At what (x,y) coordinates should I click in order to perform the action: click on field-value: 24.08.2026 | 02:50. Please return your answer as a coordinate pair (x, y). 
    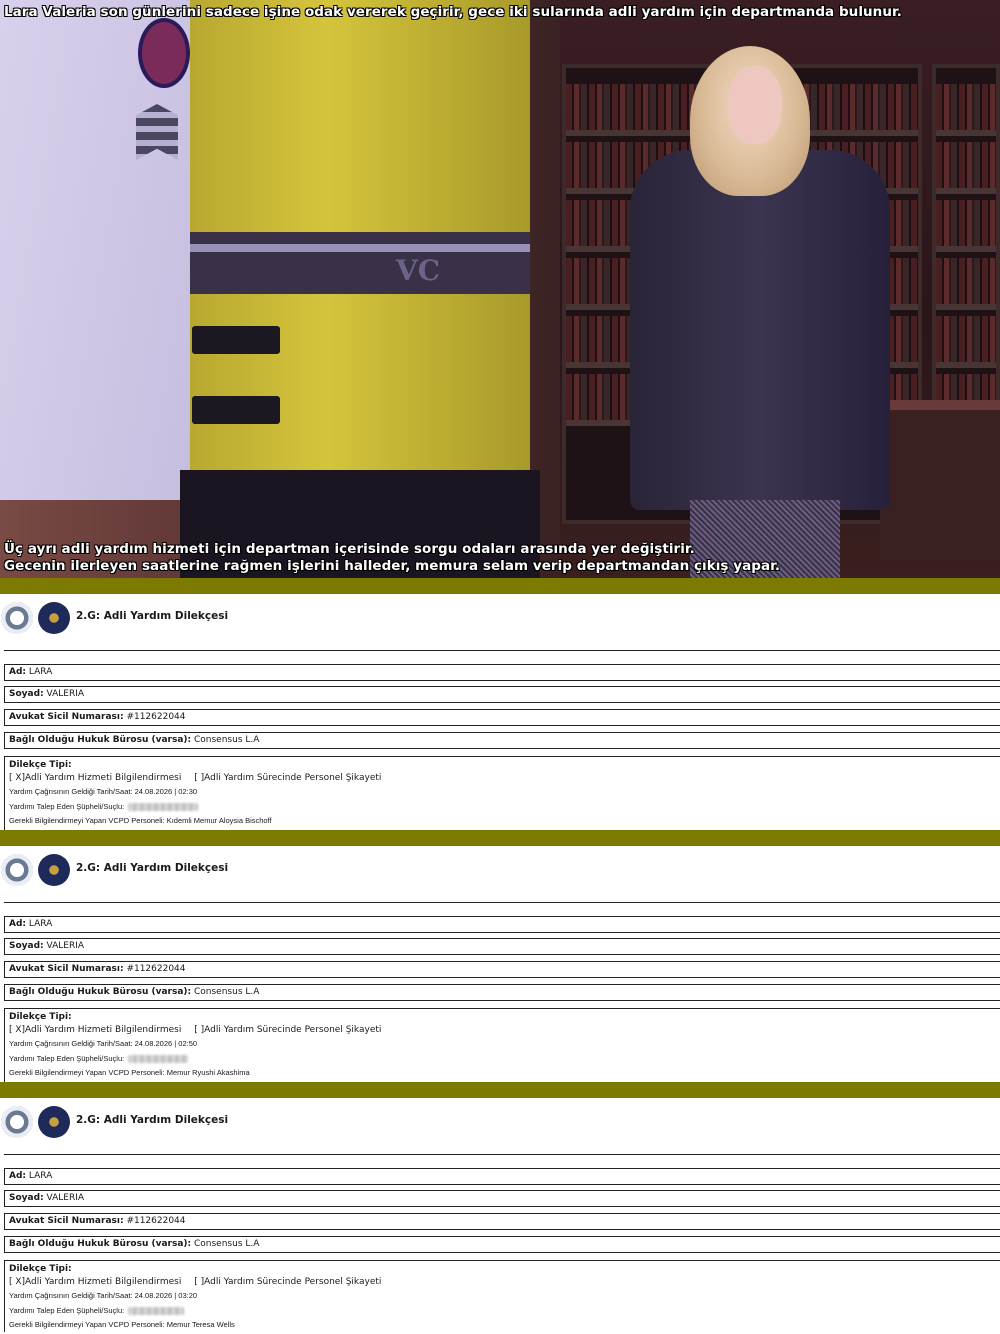
    Looking at the image, I should click on (166, 1043).